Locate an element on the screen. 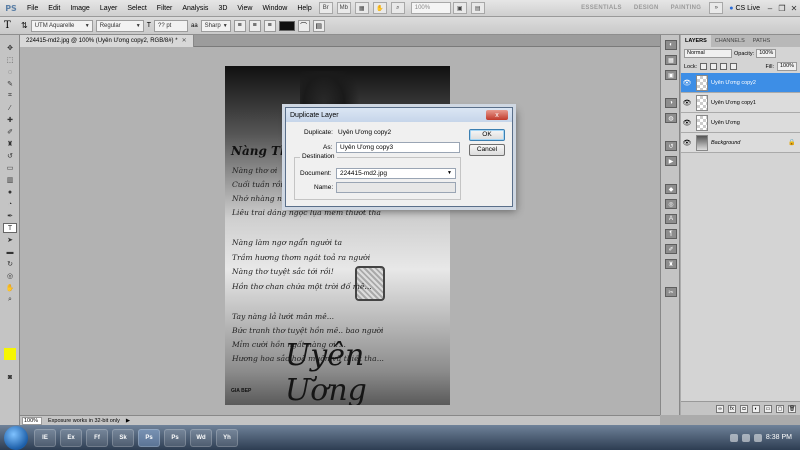  taskbar-app: IE is located at coordinates (45, 437).